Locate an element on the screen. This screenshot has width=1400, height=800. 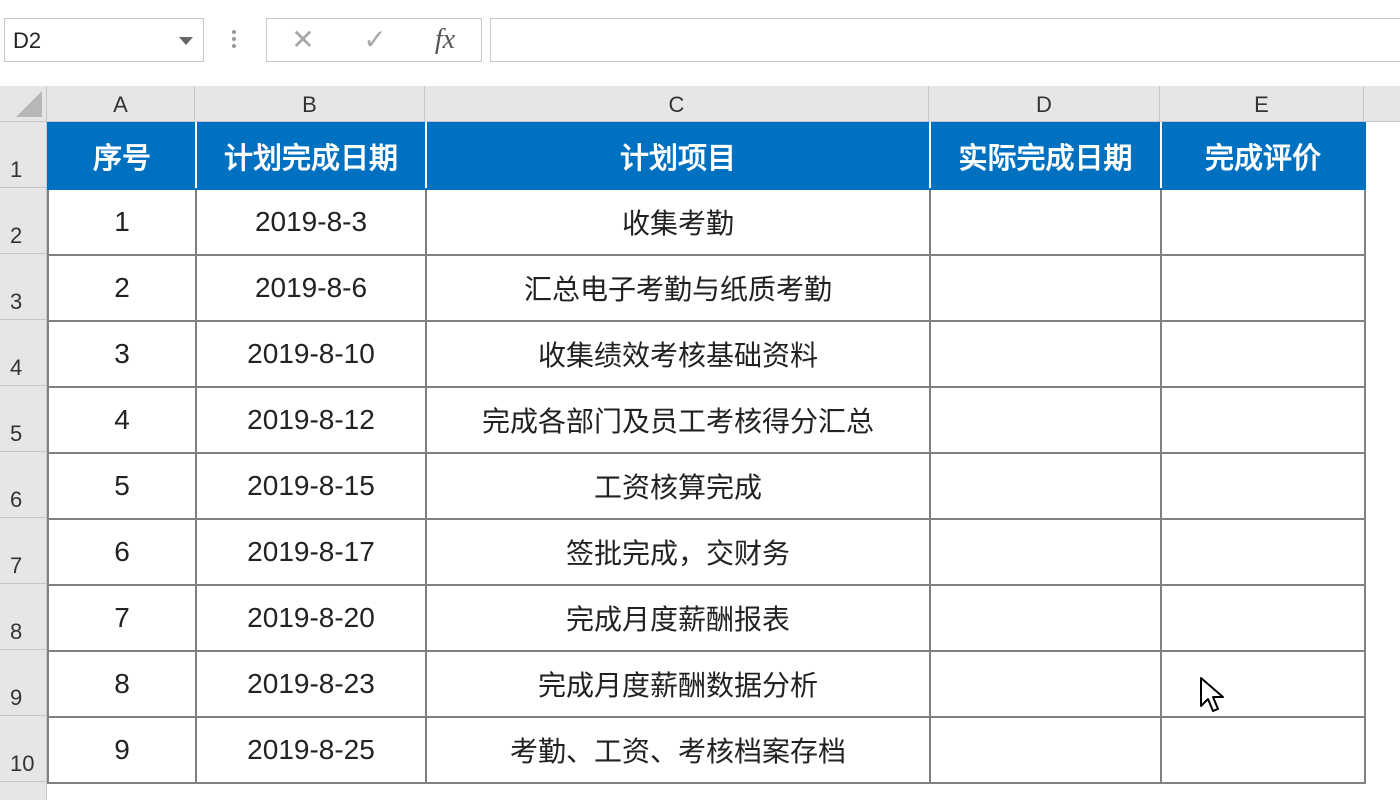
insert-function-icon: fx is located at coordinates (445, 40).